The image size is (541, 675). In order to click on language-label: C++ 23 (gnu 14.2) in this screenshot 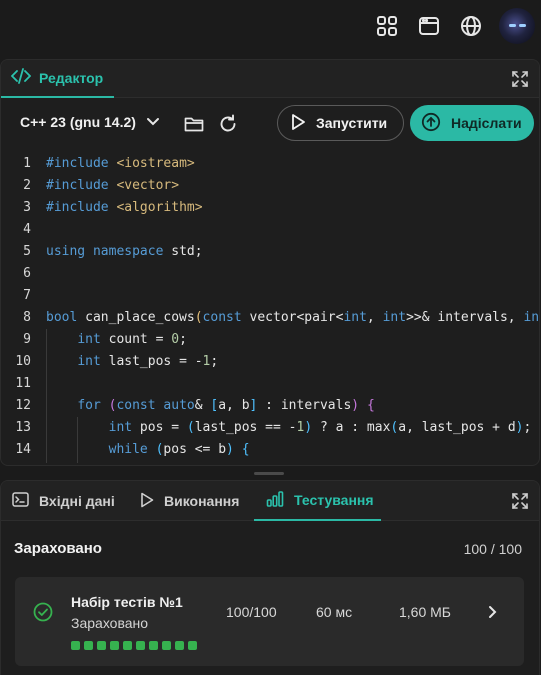, I will do `click(78, 122)`.